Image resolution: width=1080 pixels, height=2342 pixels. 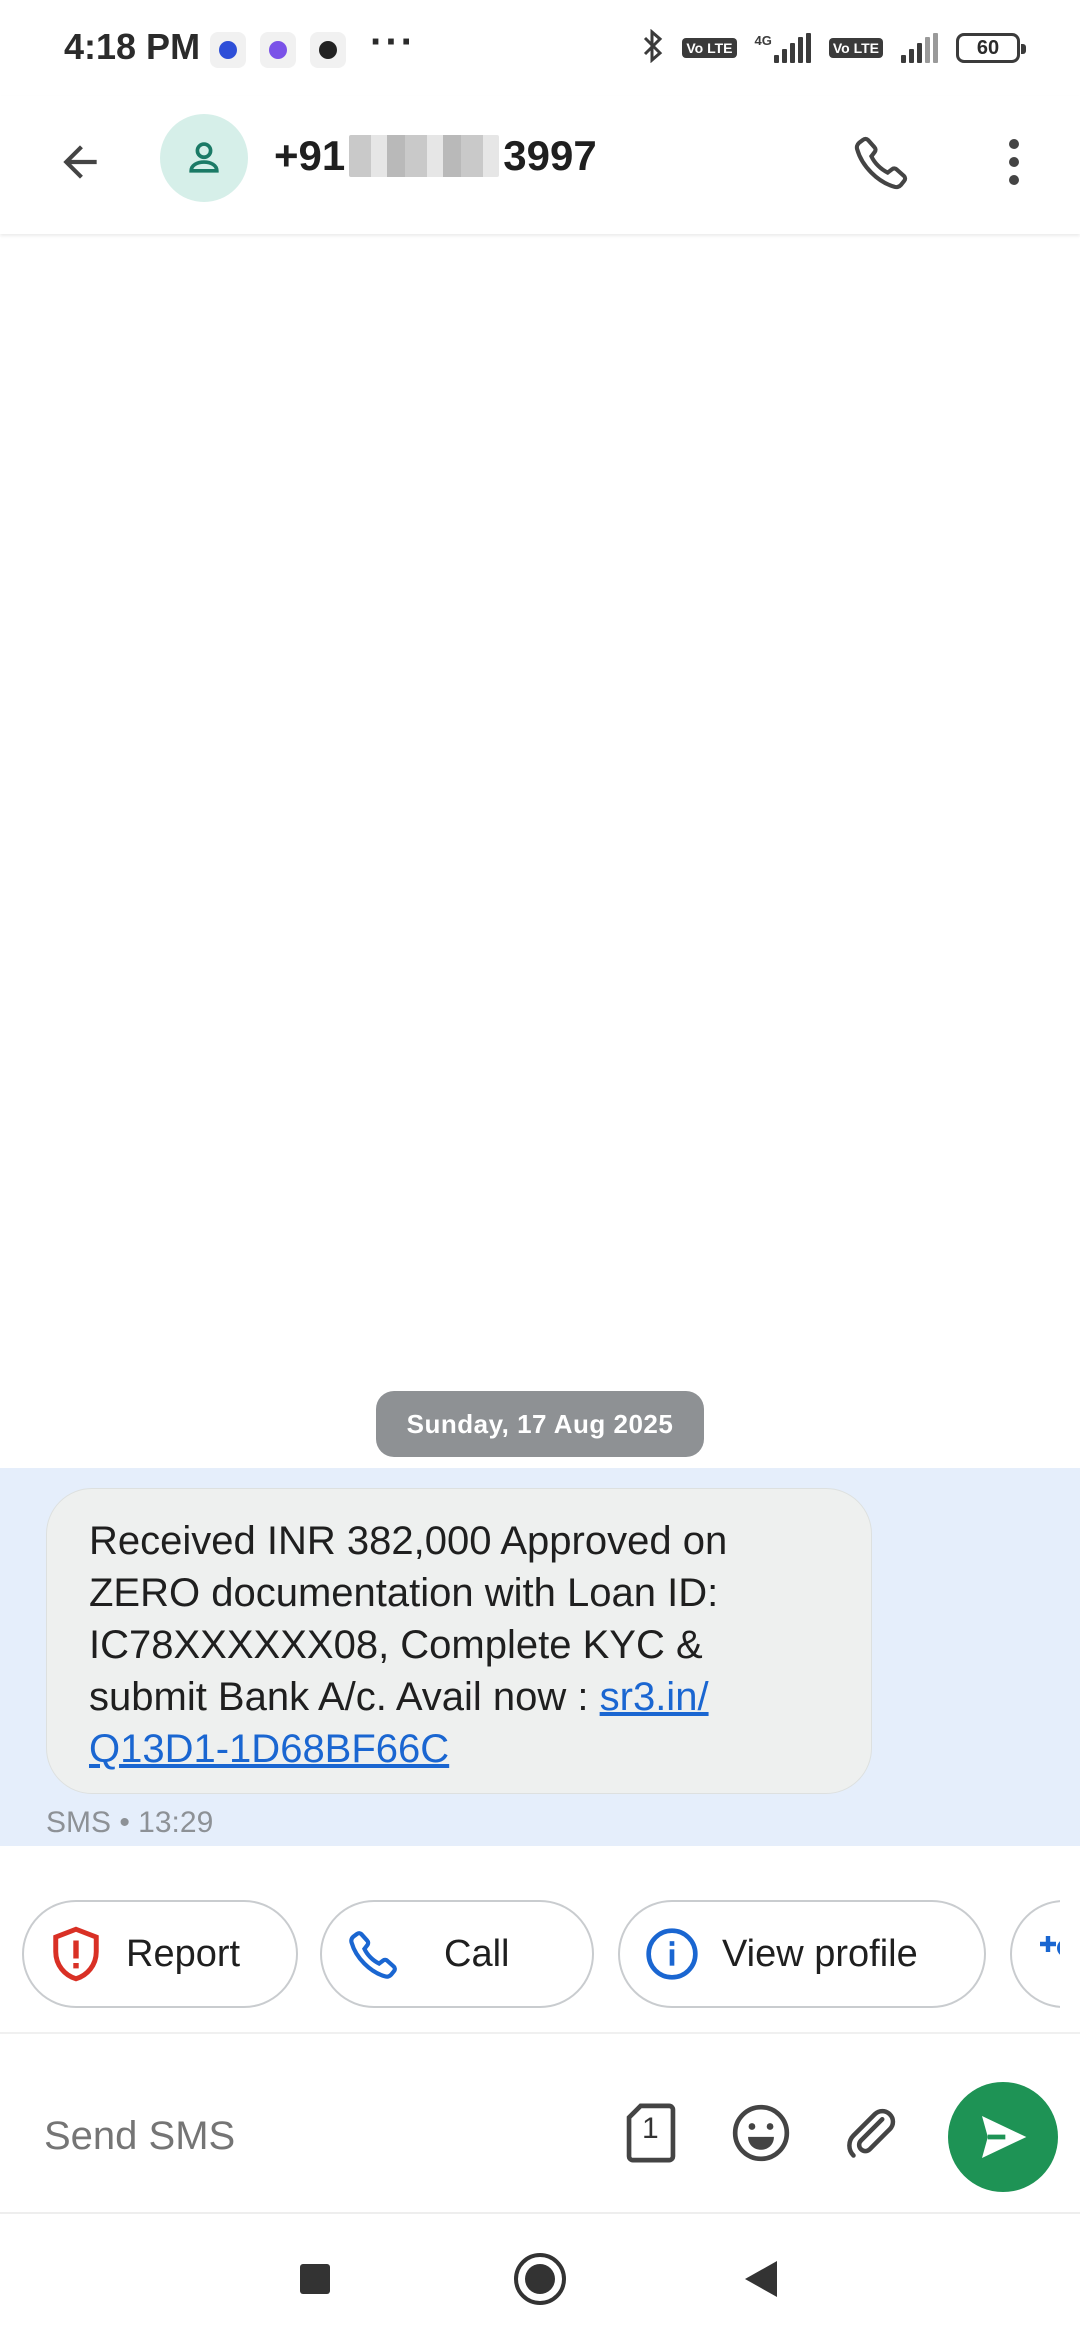 I want to click on battery-icon: 60, so click(x=991, y=48).